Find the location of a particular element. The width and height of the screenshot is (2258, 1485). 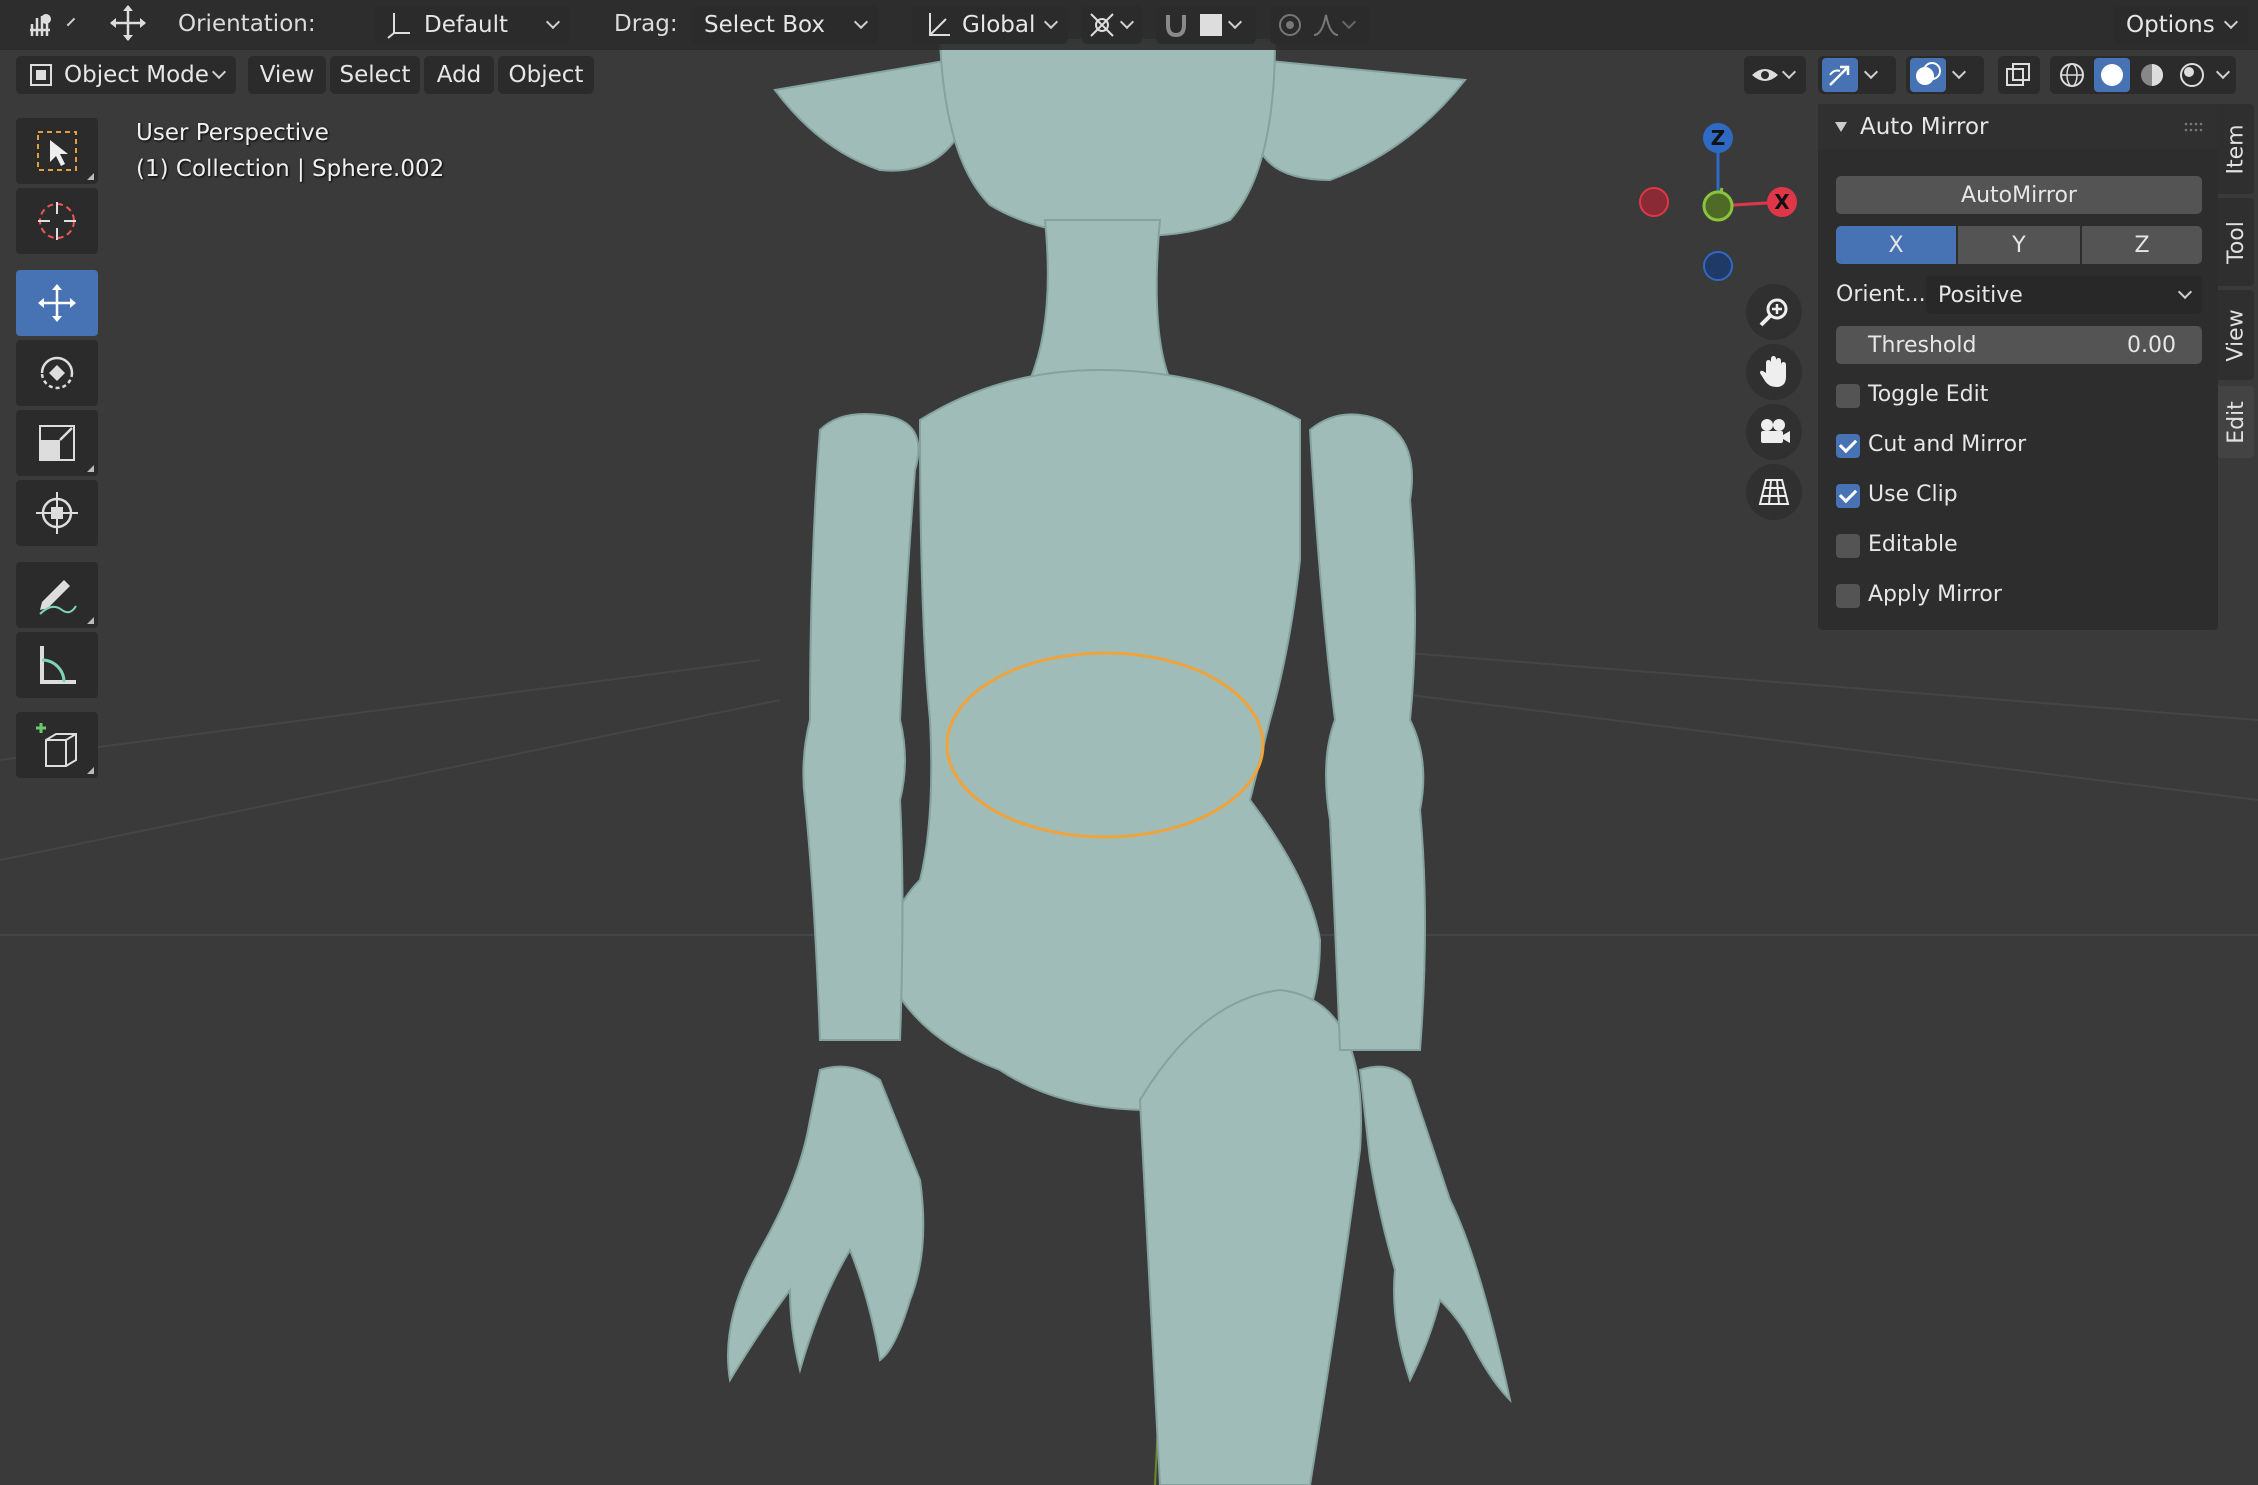

drag-dropdown: Select Box is located at coordinates (785, 25).